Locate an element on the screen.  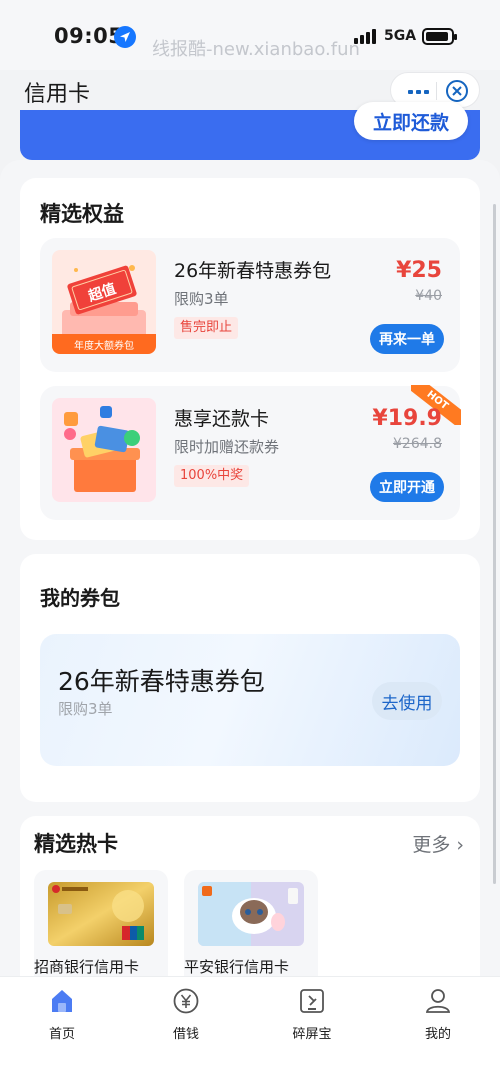
tab-home: 首页 is located at coordinates (62, 1014).